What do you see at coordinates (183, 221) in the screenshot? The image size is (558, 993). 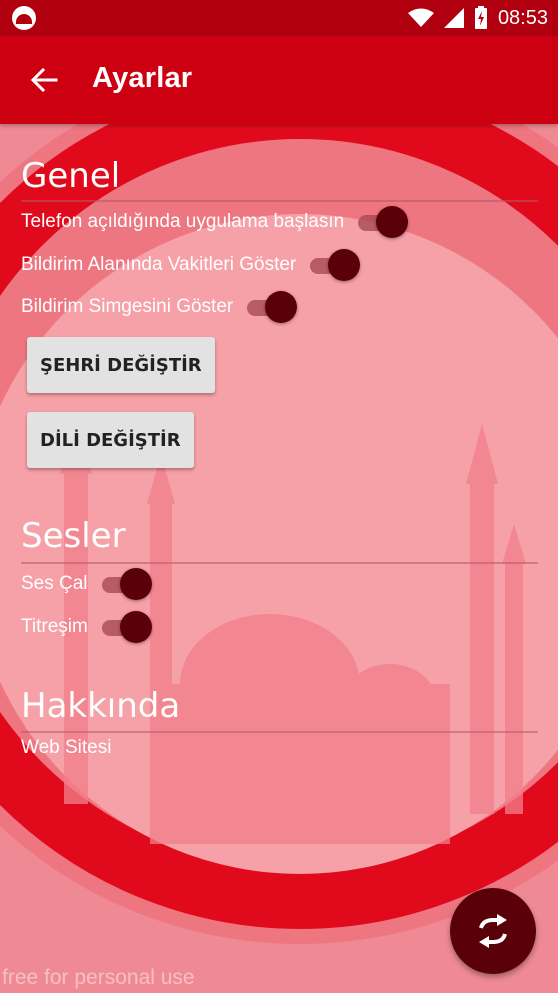 I see `setting-label: Telefon açıldığında uygulama başlasın` at bounding box center [183, 221].